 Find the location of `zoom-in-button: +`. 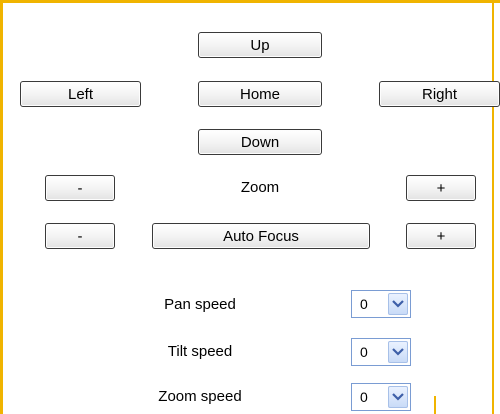

zoom-in-button: + is located at coordinates (441, 188).